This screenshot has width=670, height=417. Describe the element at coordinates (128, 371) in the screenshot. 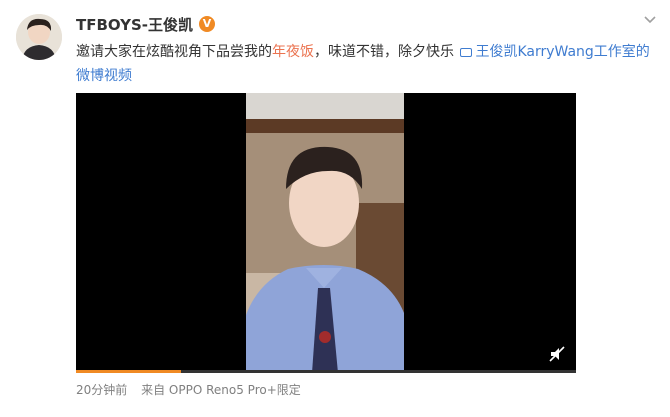

I see `video-progress-fill` at that location.